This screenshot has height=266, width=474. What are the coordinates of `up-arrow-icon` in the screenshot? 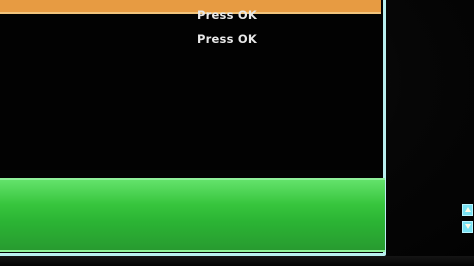 It's located at (468, 209).